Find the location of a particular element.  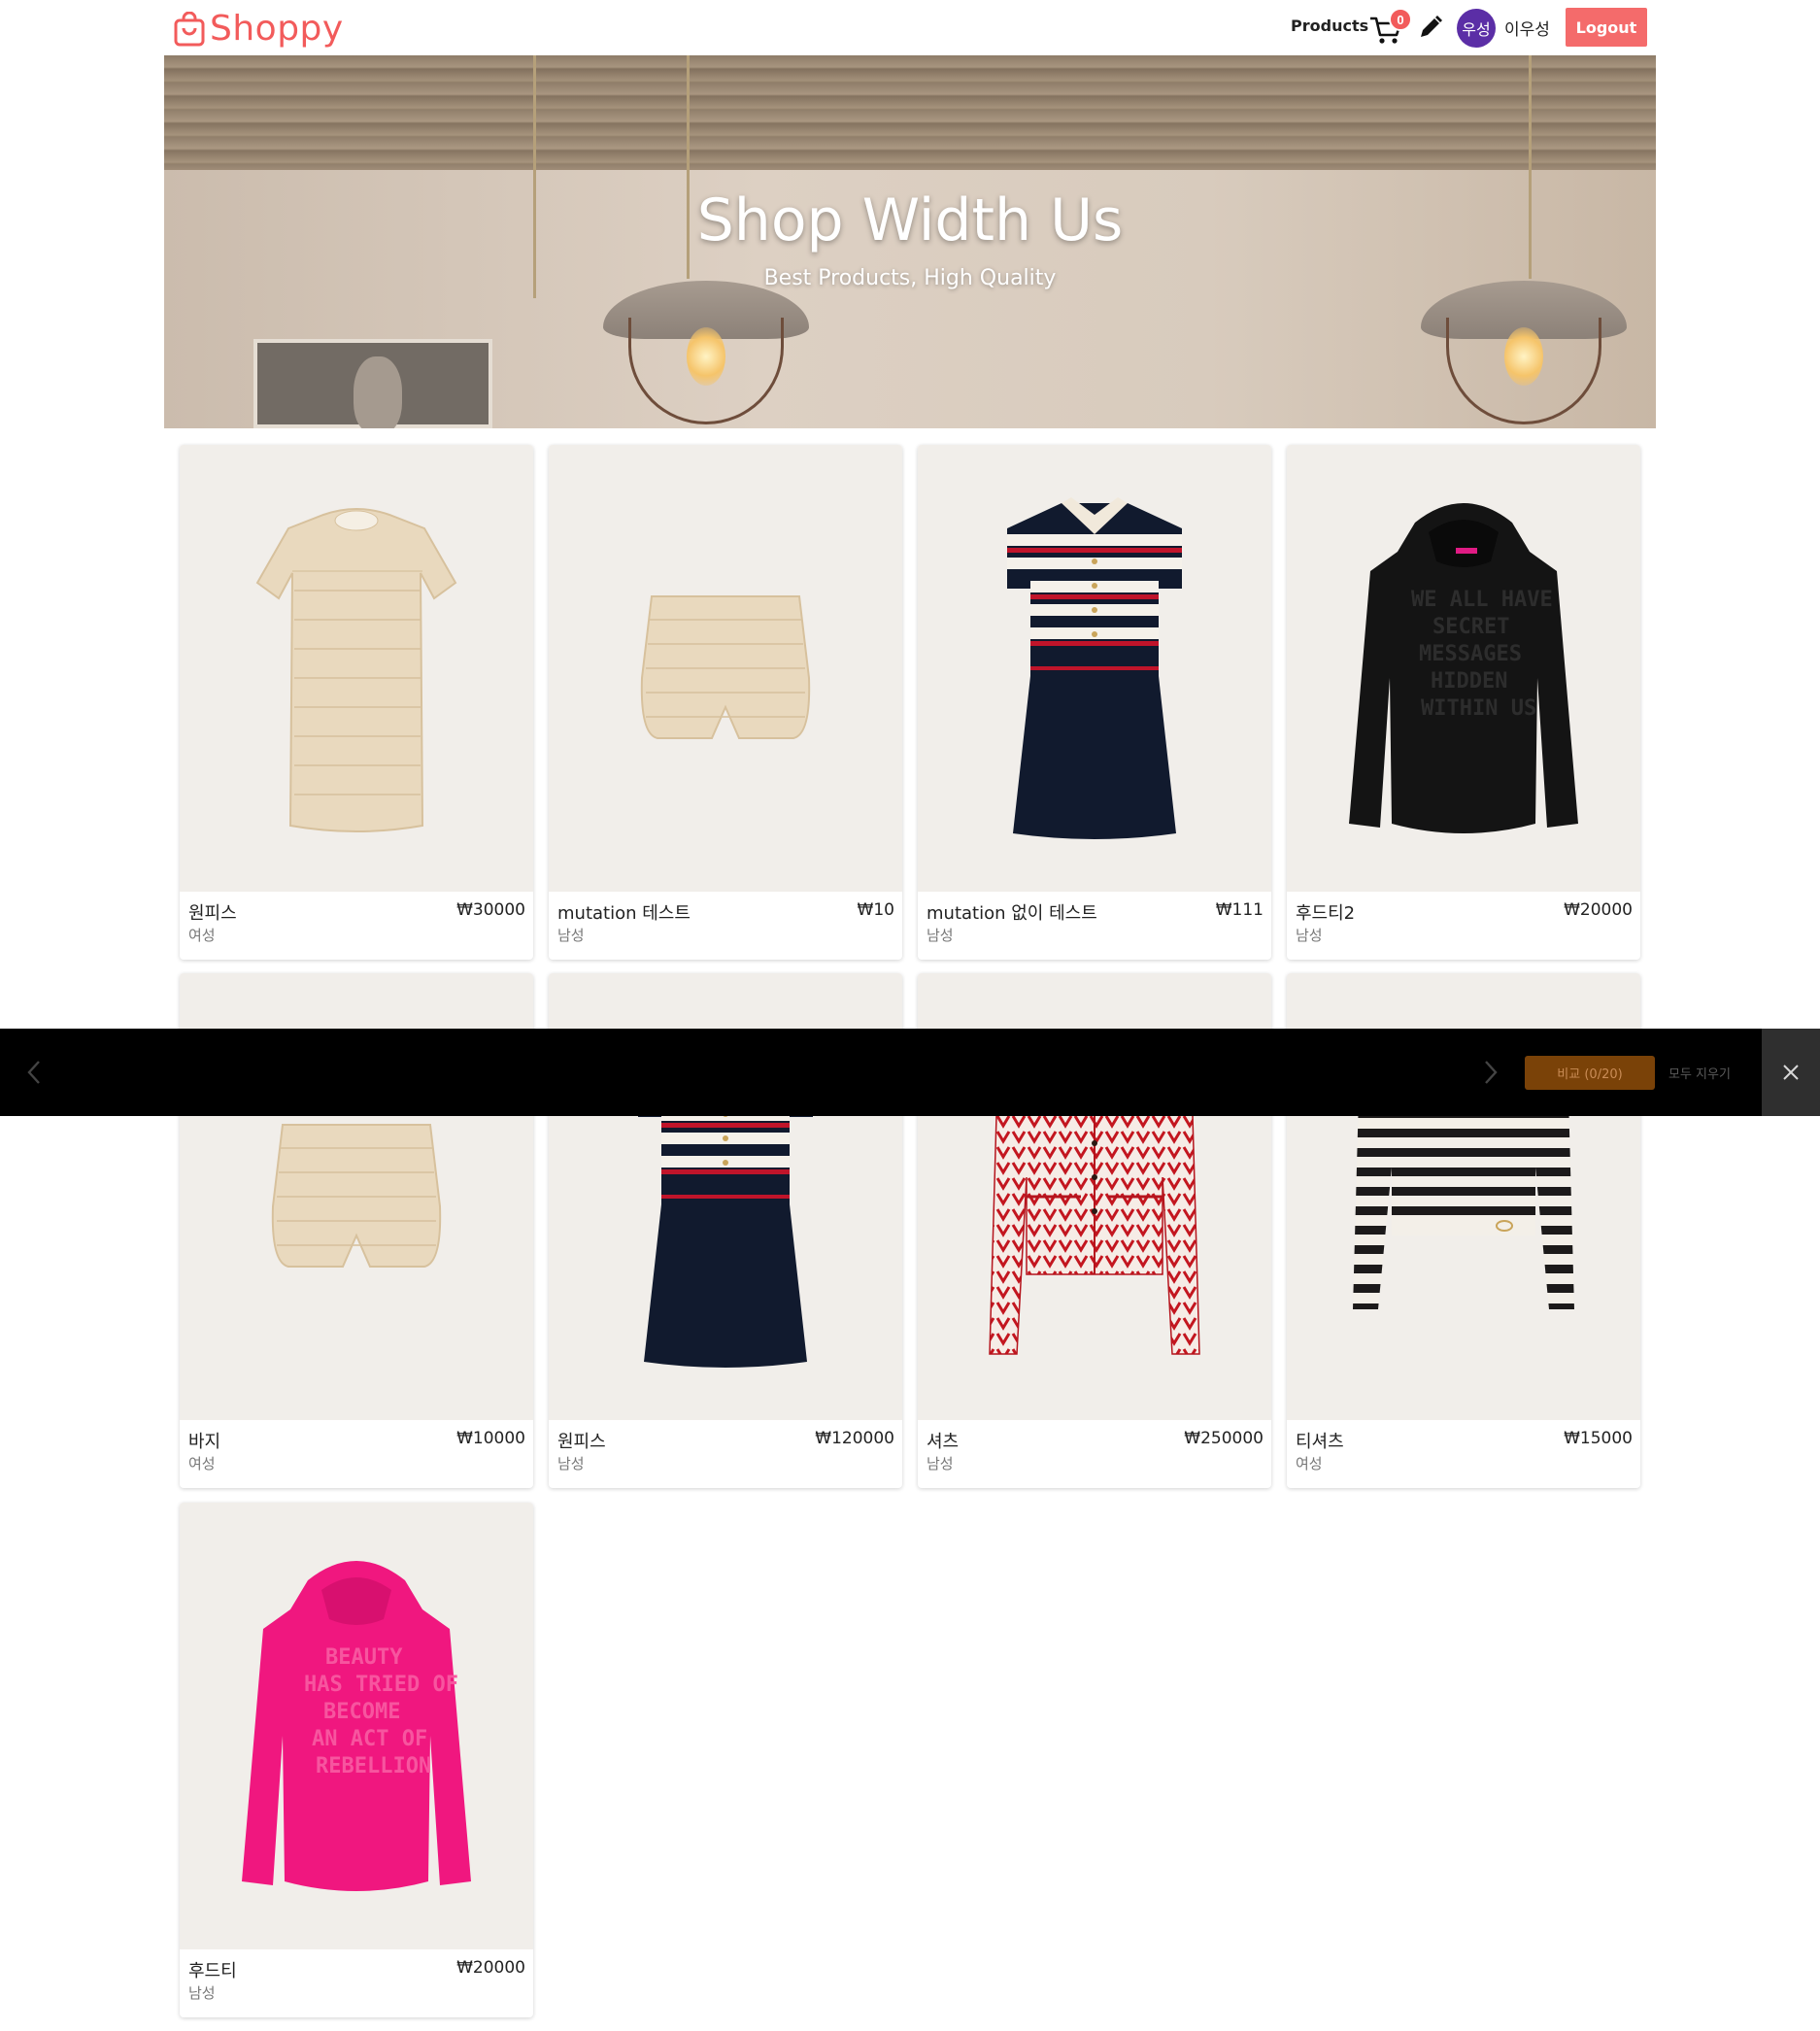

compare-close-button is located at coordinates (1791, 1073).